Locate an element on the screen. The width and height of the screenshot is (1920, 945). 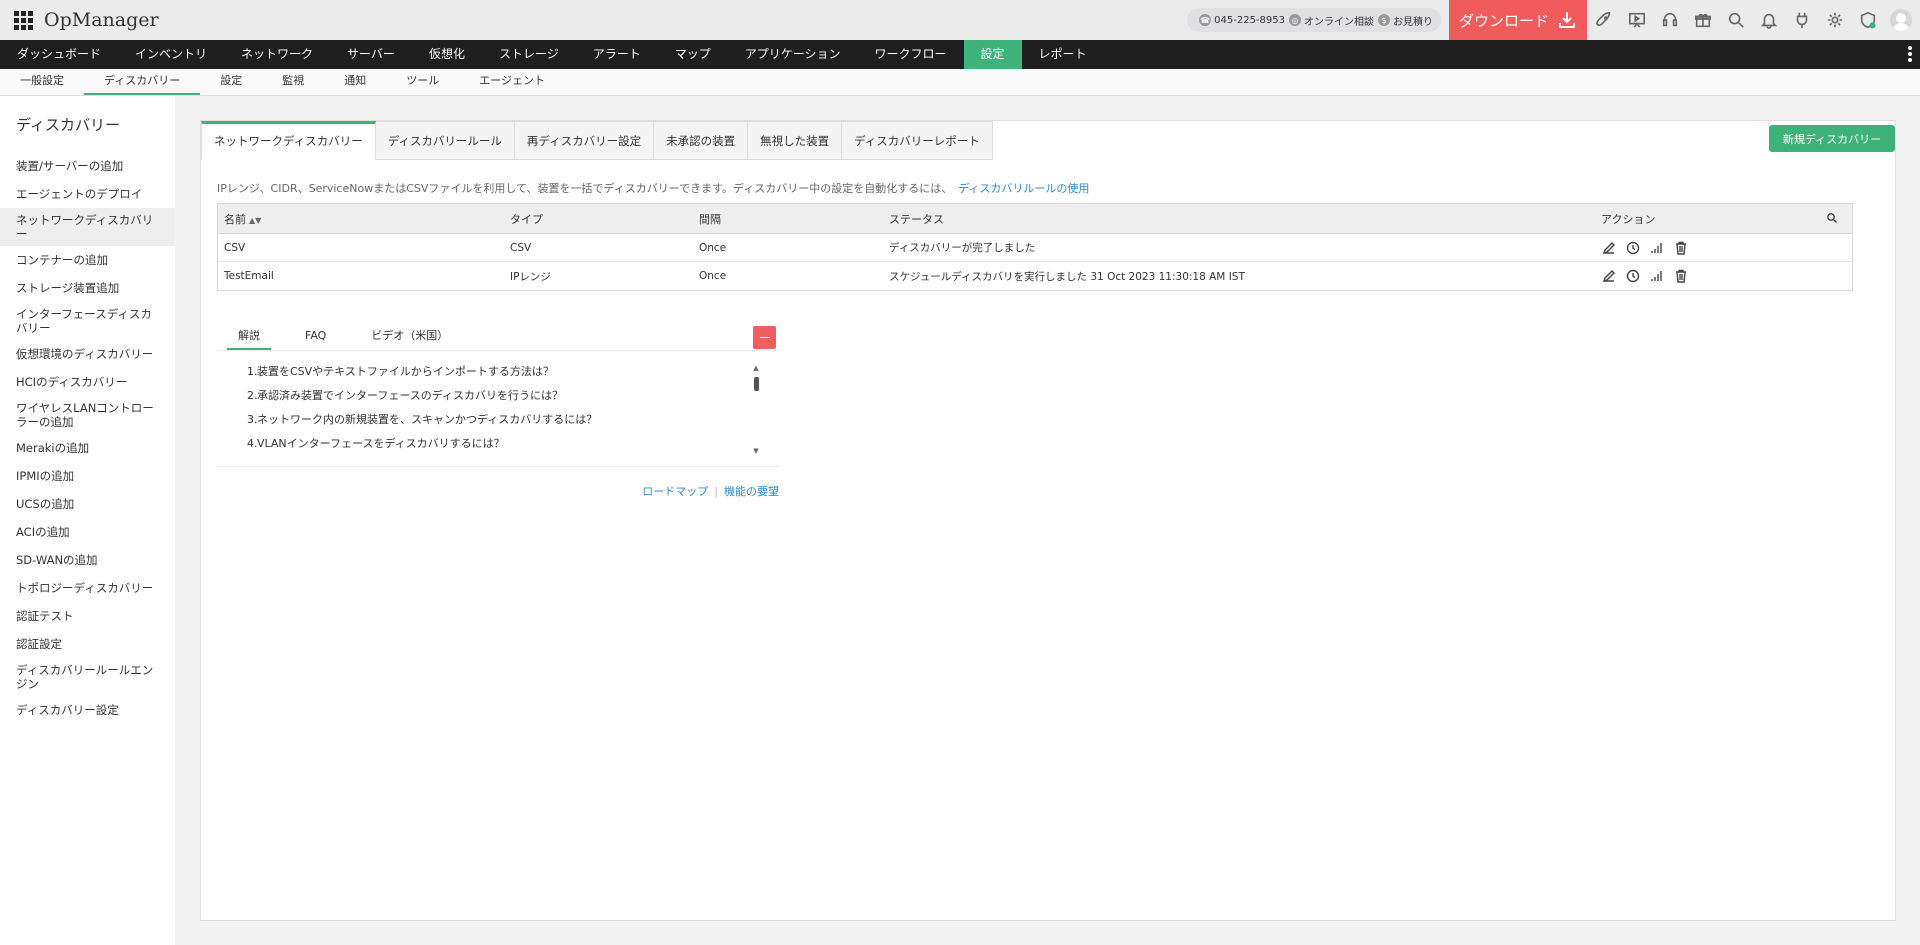
discovery-rule-link: ディスカバリルールの使用 is located at coordinates (1023, 188).